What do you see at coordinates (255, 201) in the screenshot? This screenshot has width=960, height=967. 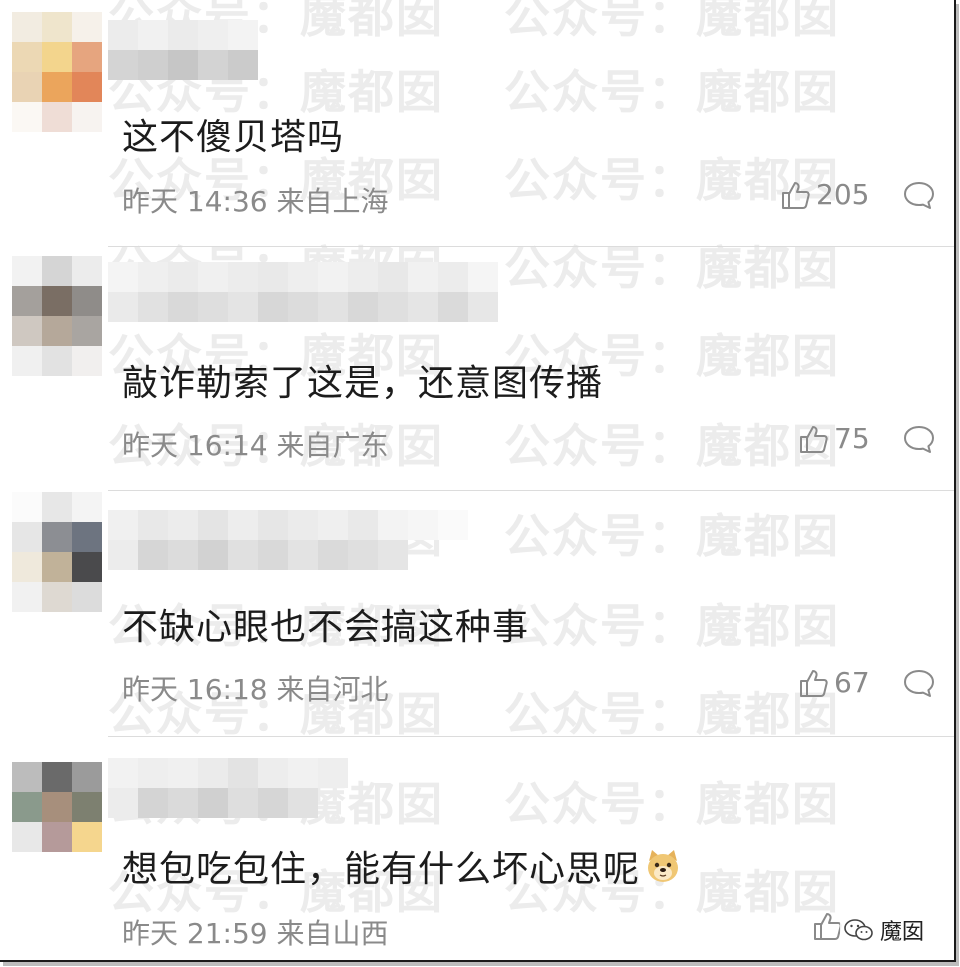 I see `comment-meta: 昨天 14:36 来自上海` at bounding box center [255, 201].